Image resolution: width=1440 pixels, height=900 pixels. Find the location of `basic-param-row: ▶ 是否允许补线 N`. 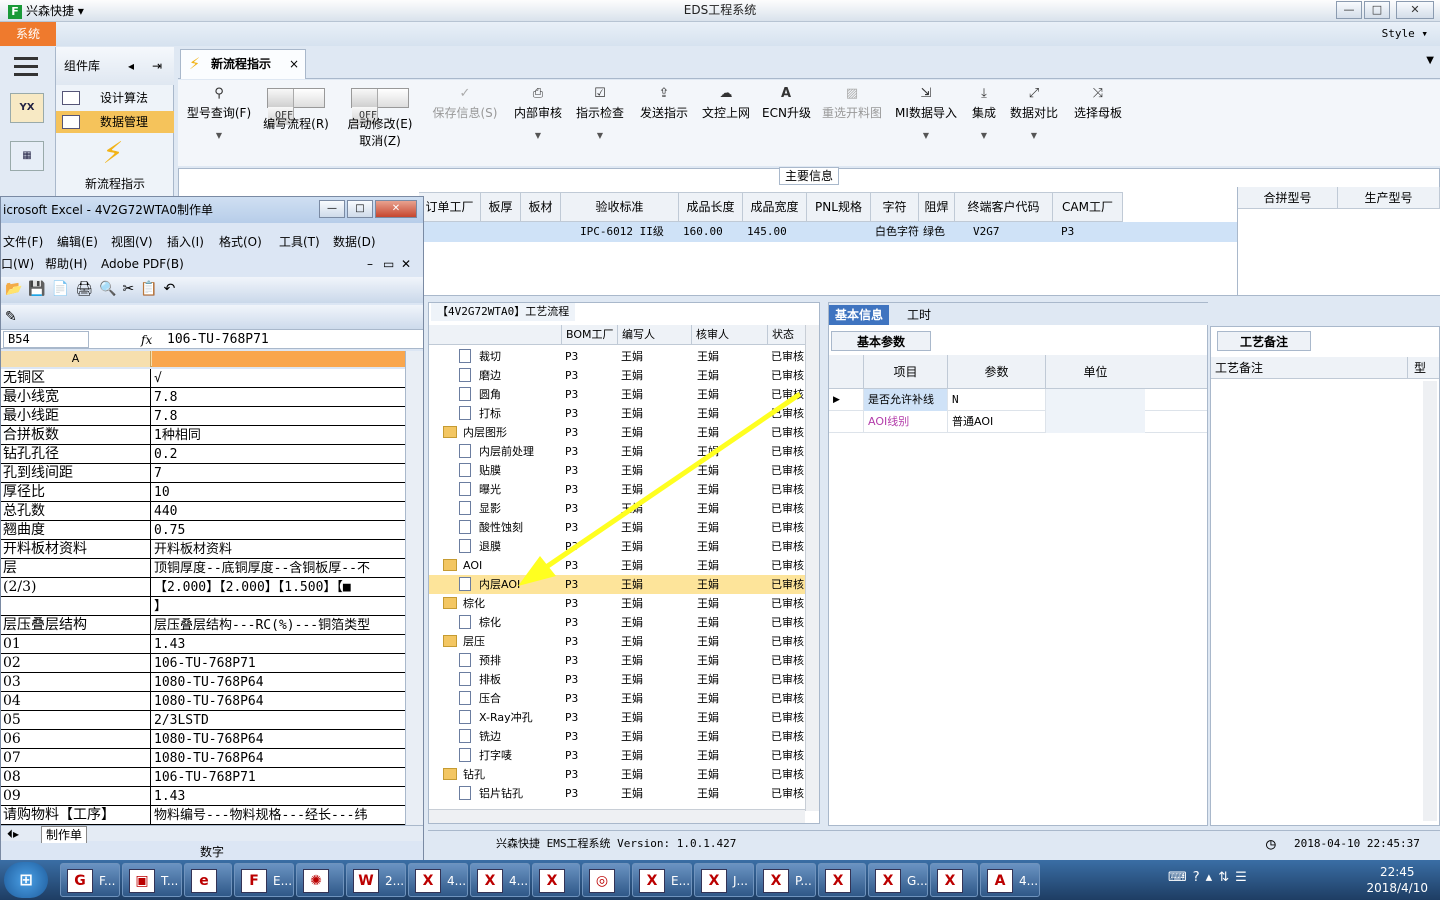

basic-param-row: ▶ 是否允许补线 N is located at coordinates (1018, 400).